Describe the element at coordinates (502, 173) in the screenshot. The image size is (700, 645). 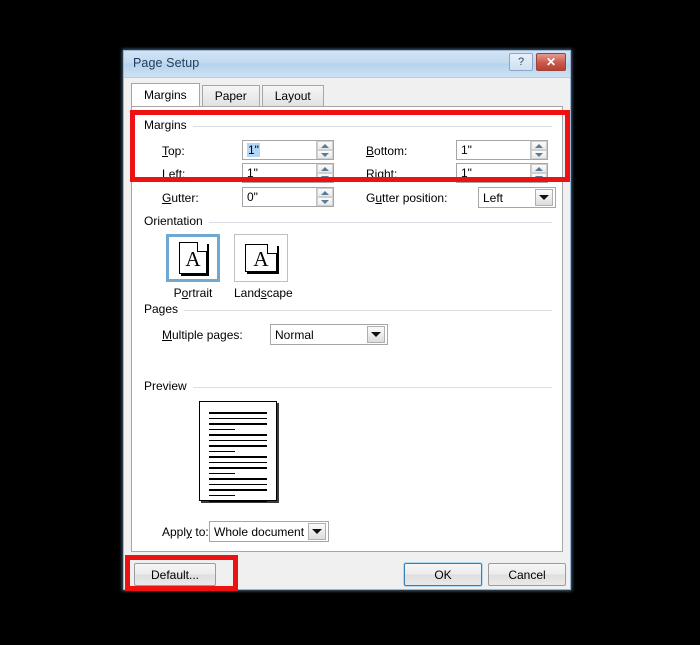
I see `right-margin-input: 1"` at that location.